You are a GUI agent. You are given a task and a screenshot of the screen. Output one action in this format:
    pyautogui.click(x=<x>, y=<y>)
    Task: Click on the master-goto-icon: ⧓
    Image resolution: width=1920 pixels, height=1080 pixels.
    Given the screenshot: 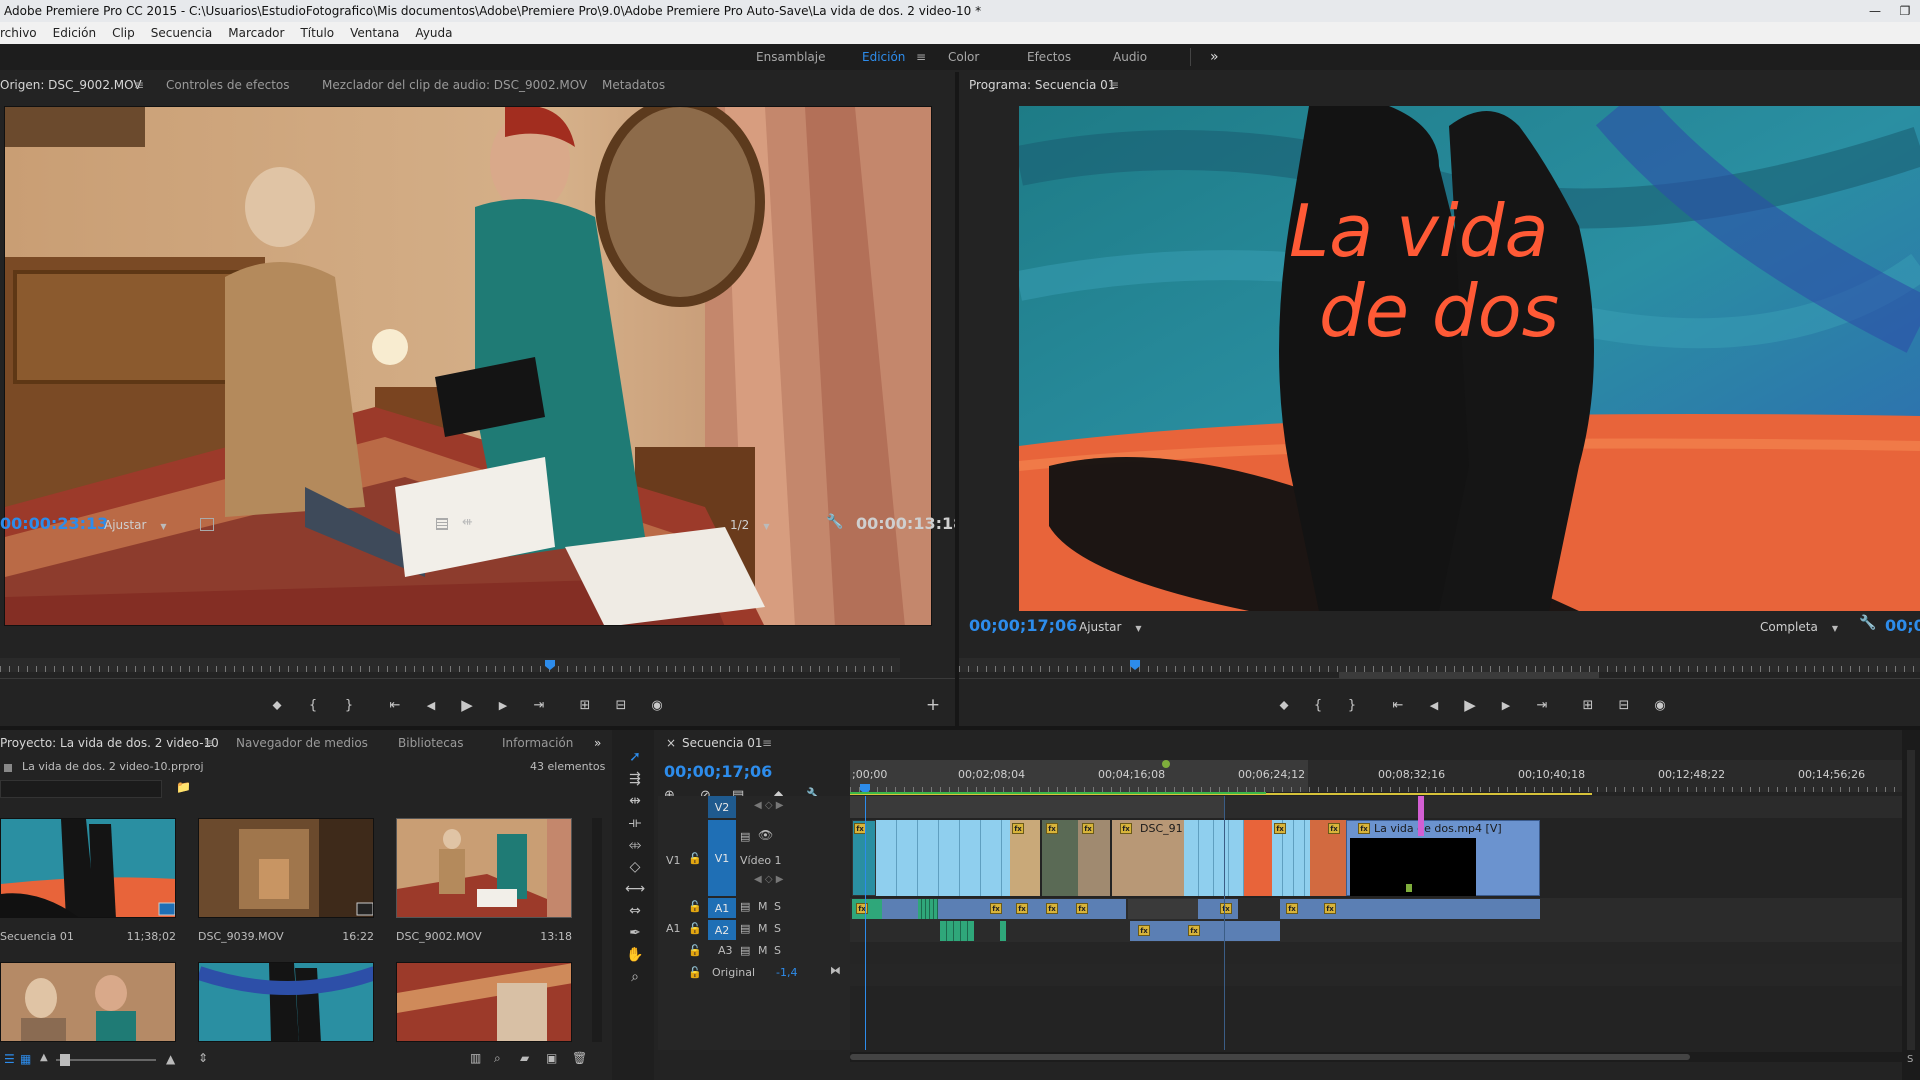 What is the action you would take?
    pyautogui.click(x=835, y=970)
    